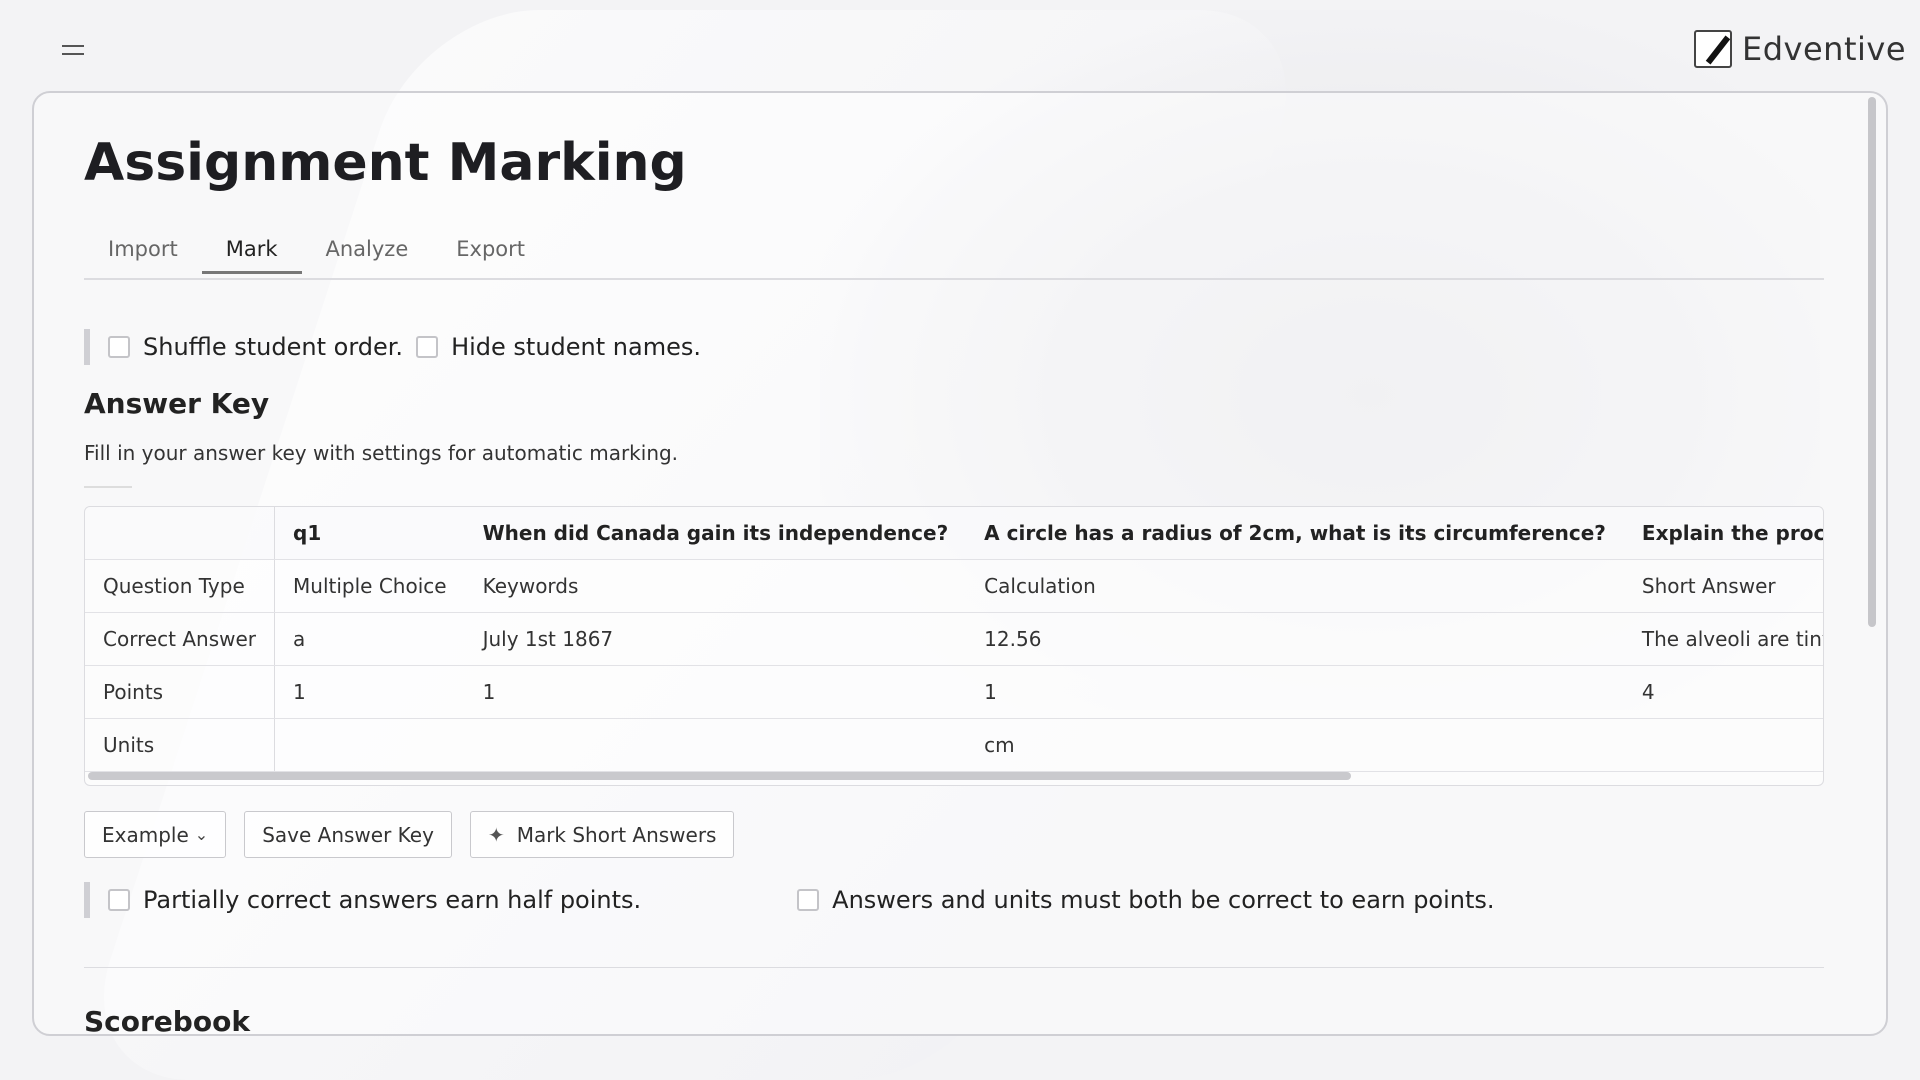 Image resolution: width=1920 pixels, height=1080 pixels. I want to click on brand-logo: Edventive, so click(1800, 49).